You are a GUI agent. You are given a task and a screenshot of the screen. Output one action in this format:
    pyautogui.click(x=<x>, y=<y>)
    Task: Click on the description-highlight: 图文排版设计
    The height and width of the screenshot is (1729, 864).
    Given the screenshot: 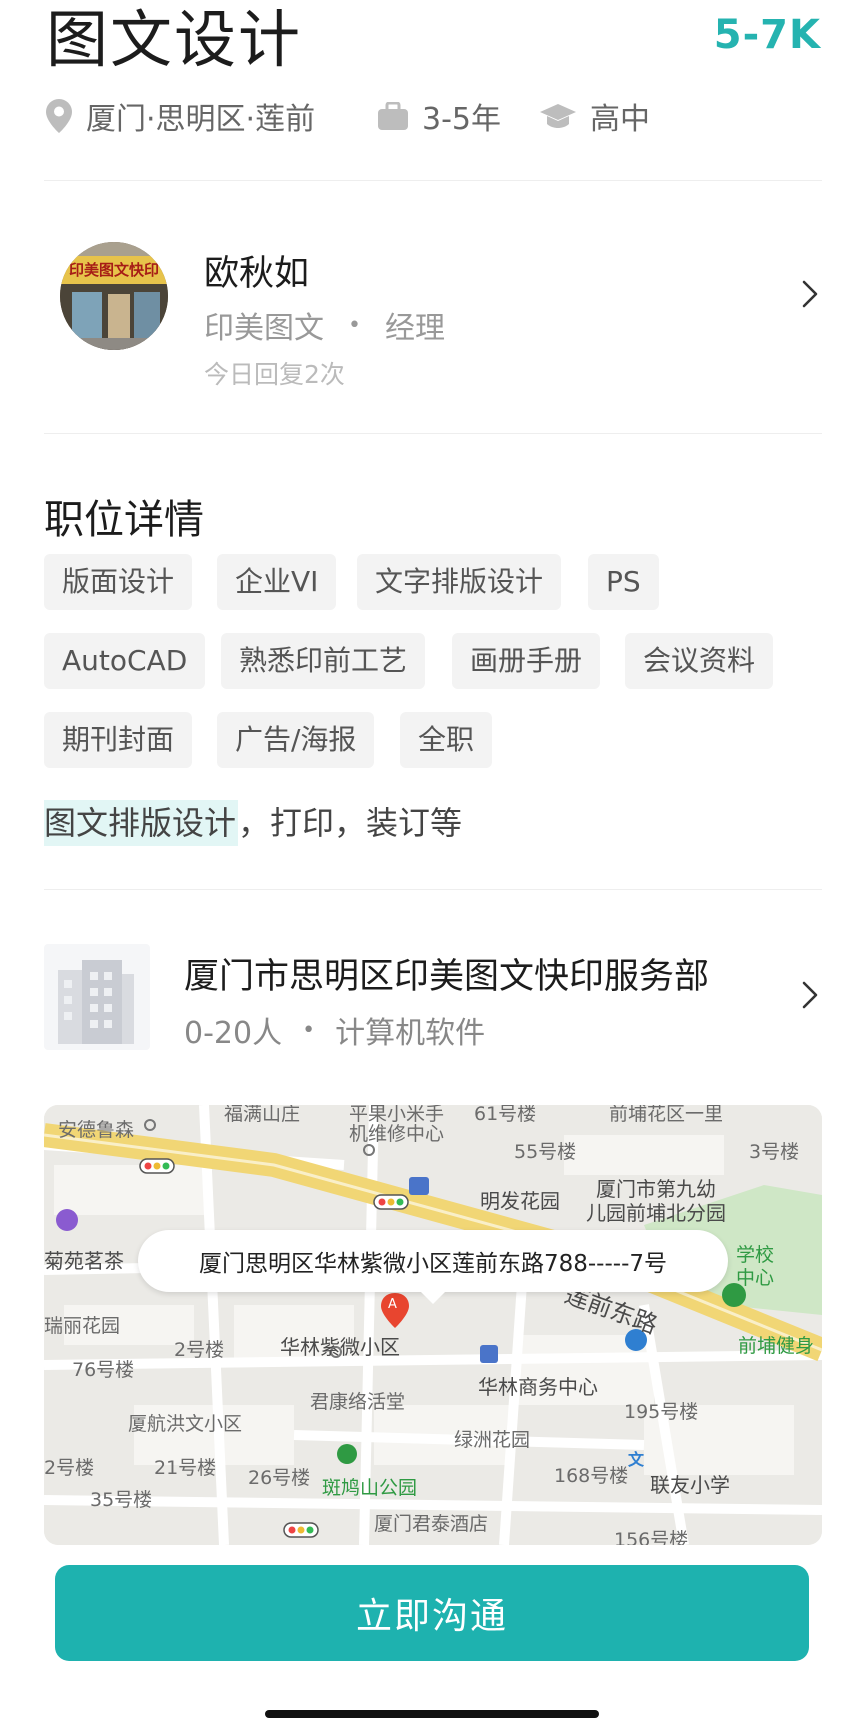 What is the action you would take?
    pyautogui.click(x=141, y=823)
    